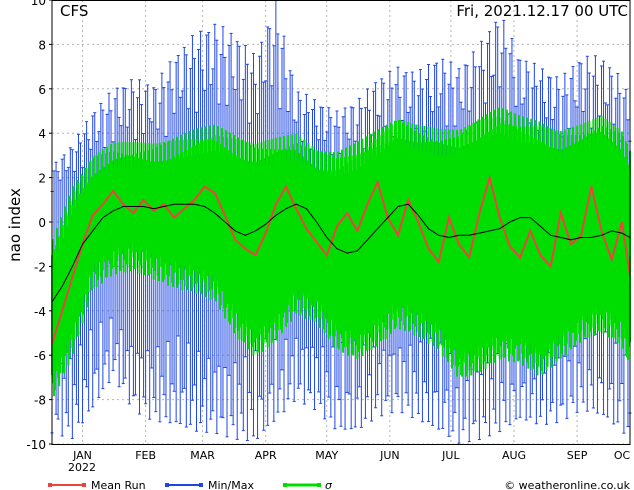  Describe the element at coordinates (201, 485) in the screenshot. I see `legend-minmax-marker-end` at that location.